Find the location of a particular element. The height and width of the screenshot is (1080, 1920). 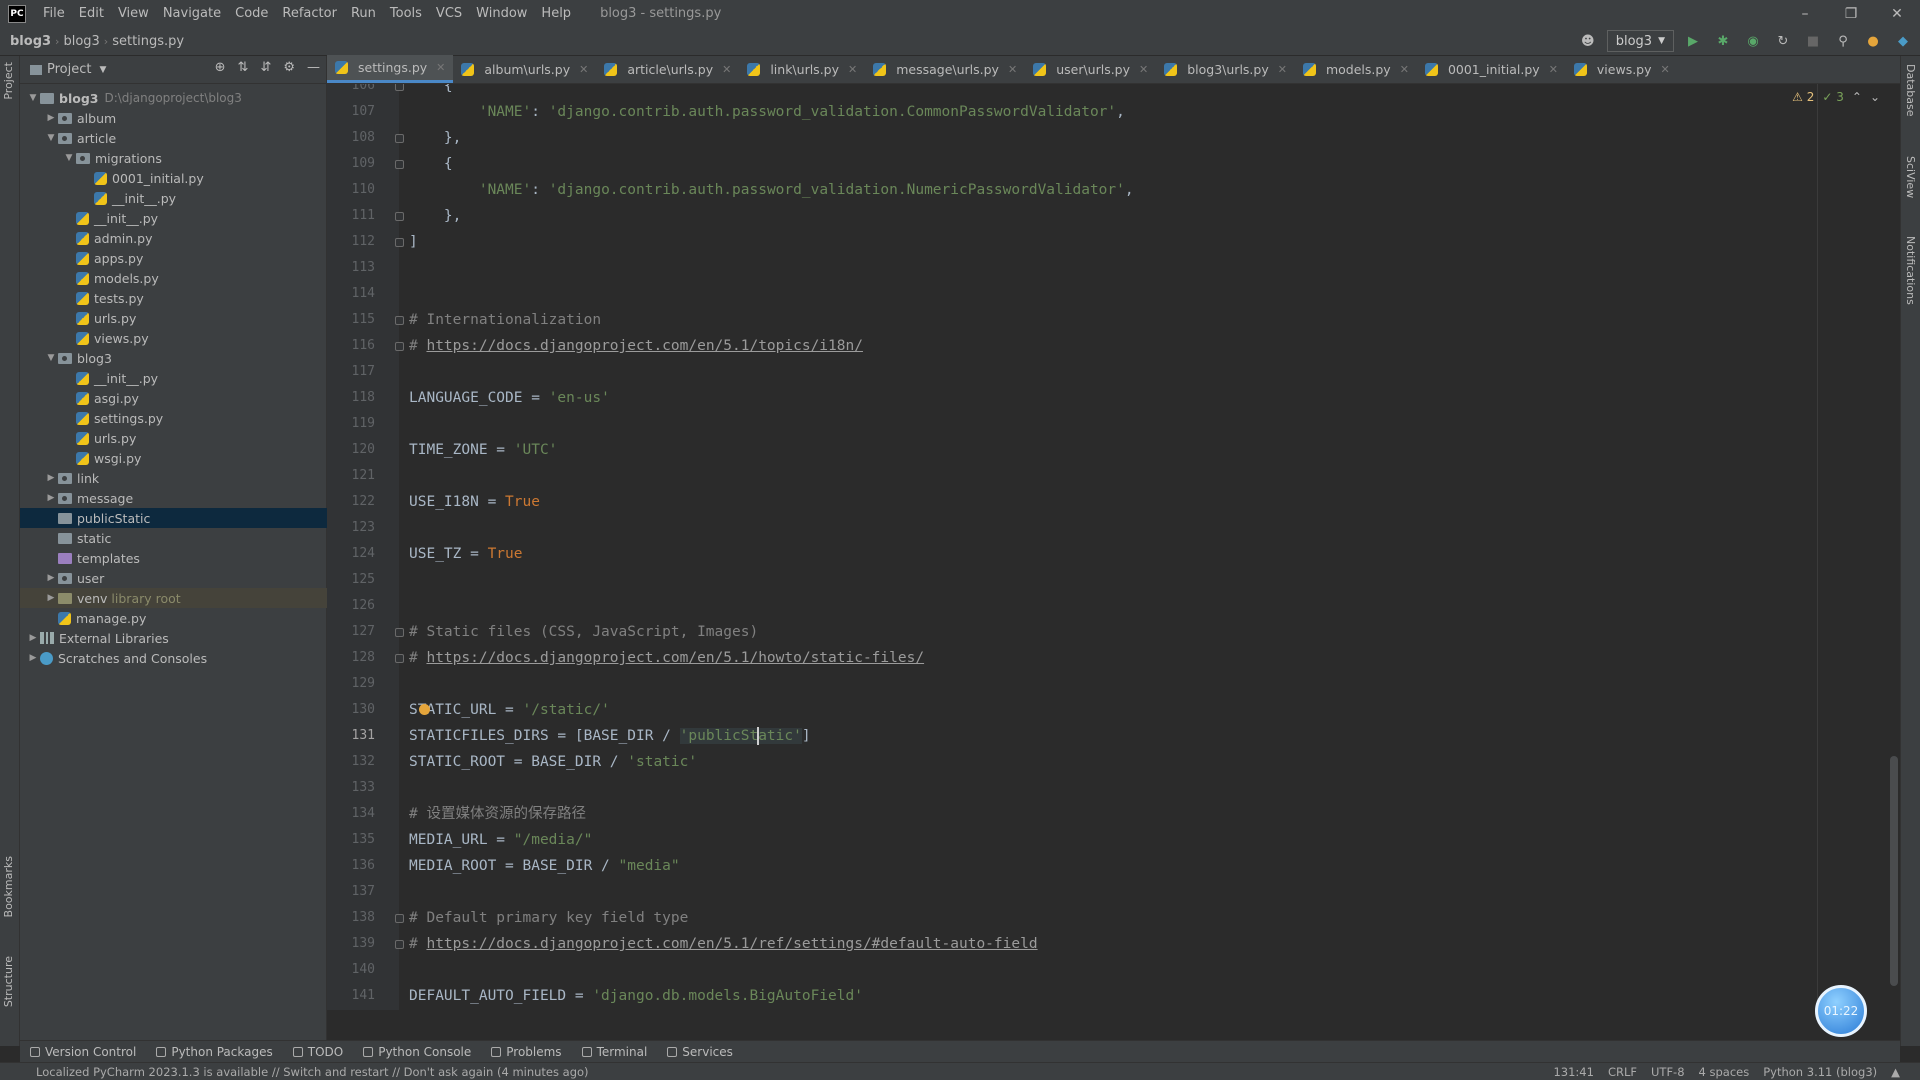

code-line: USE_TZ = True is located at coordinates (466, 554).